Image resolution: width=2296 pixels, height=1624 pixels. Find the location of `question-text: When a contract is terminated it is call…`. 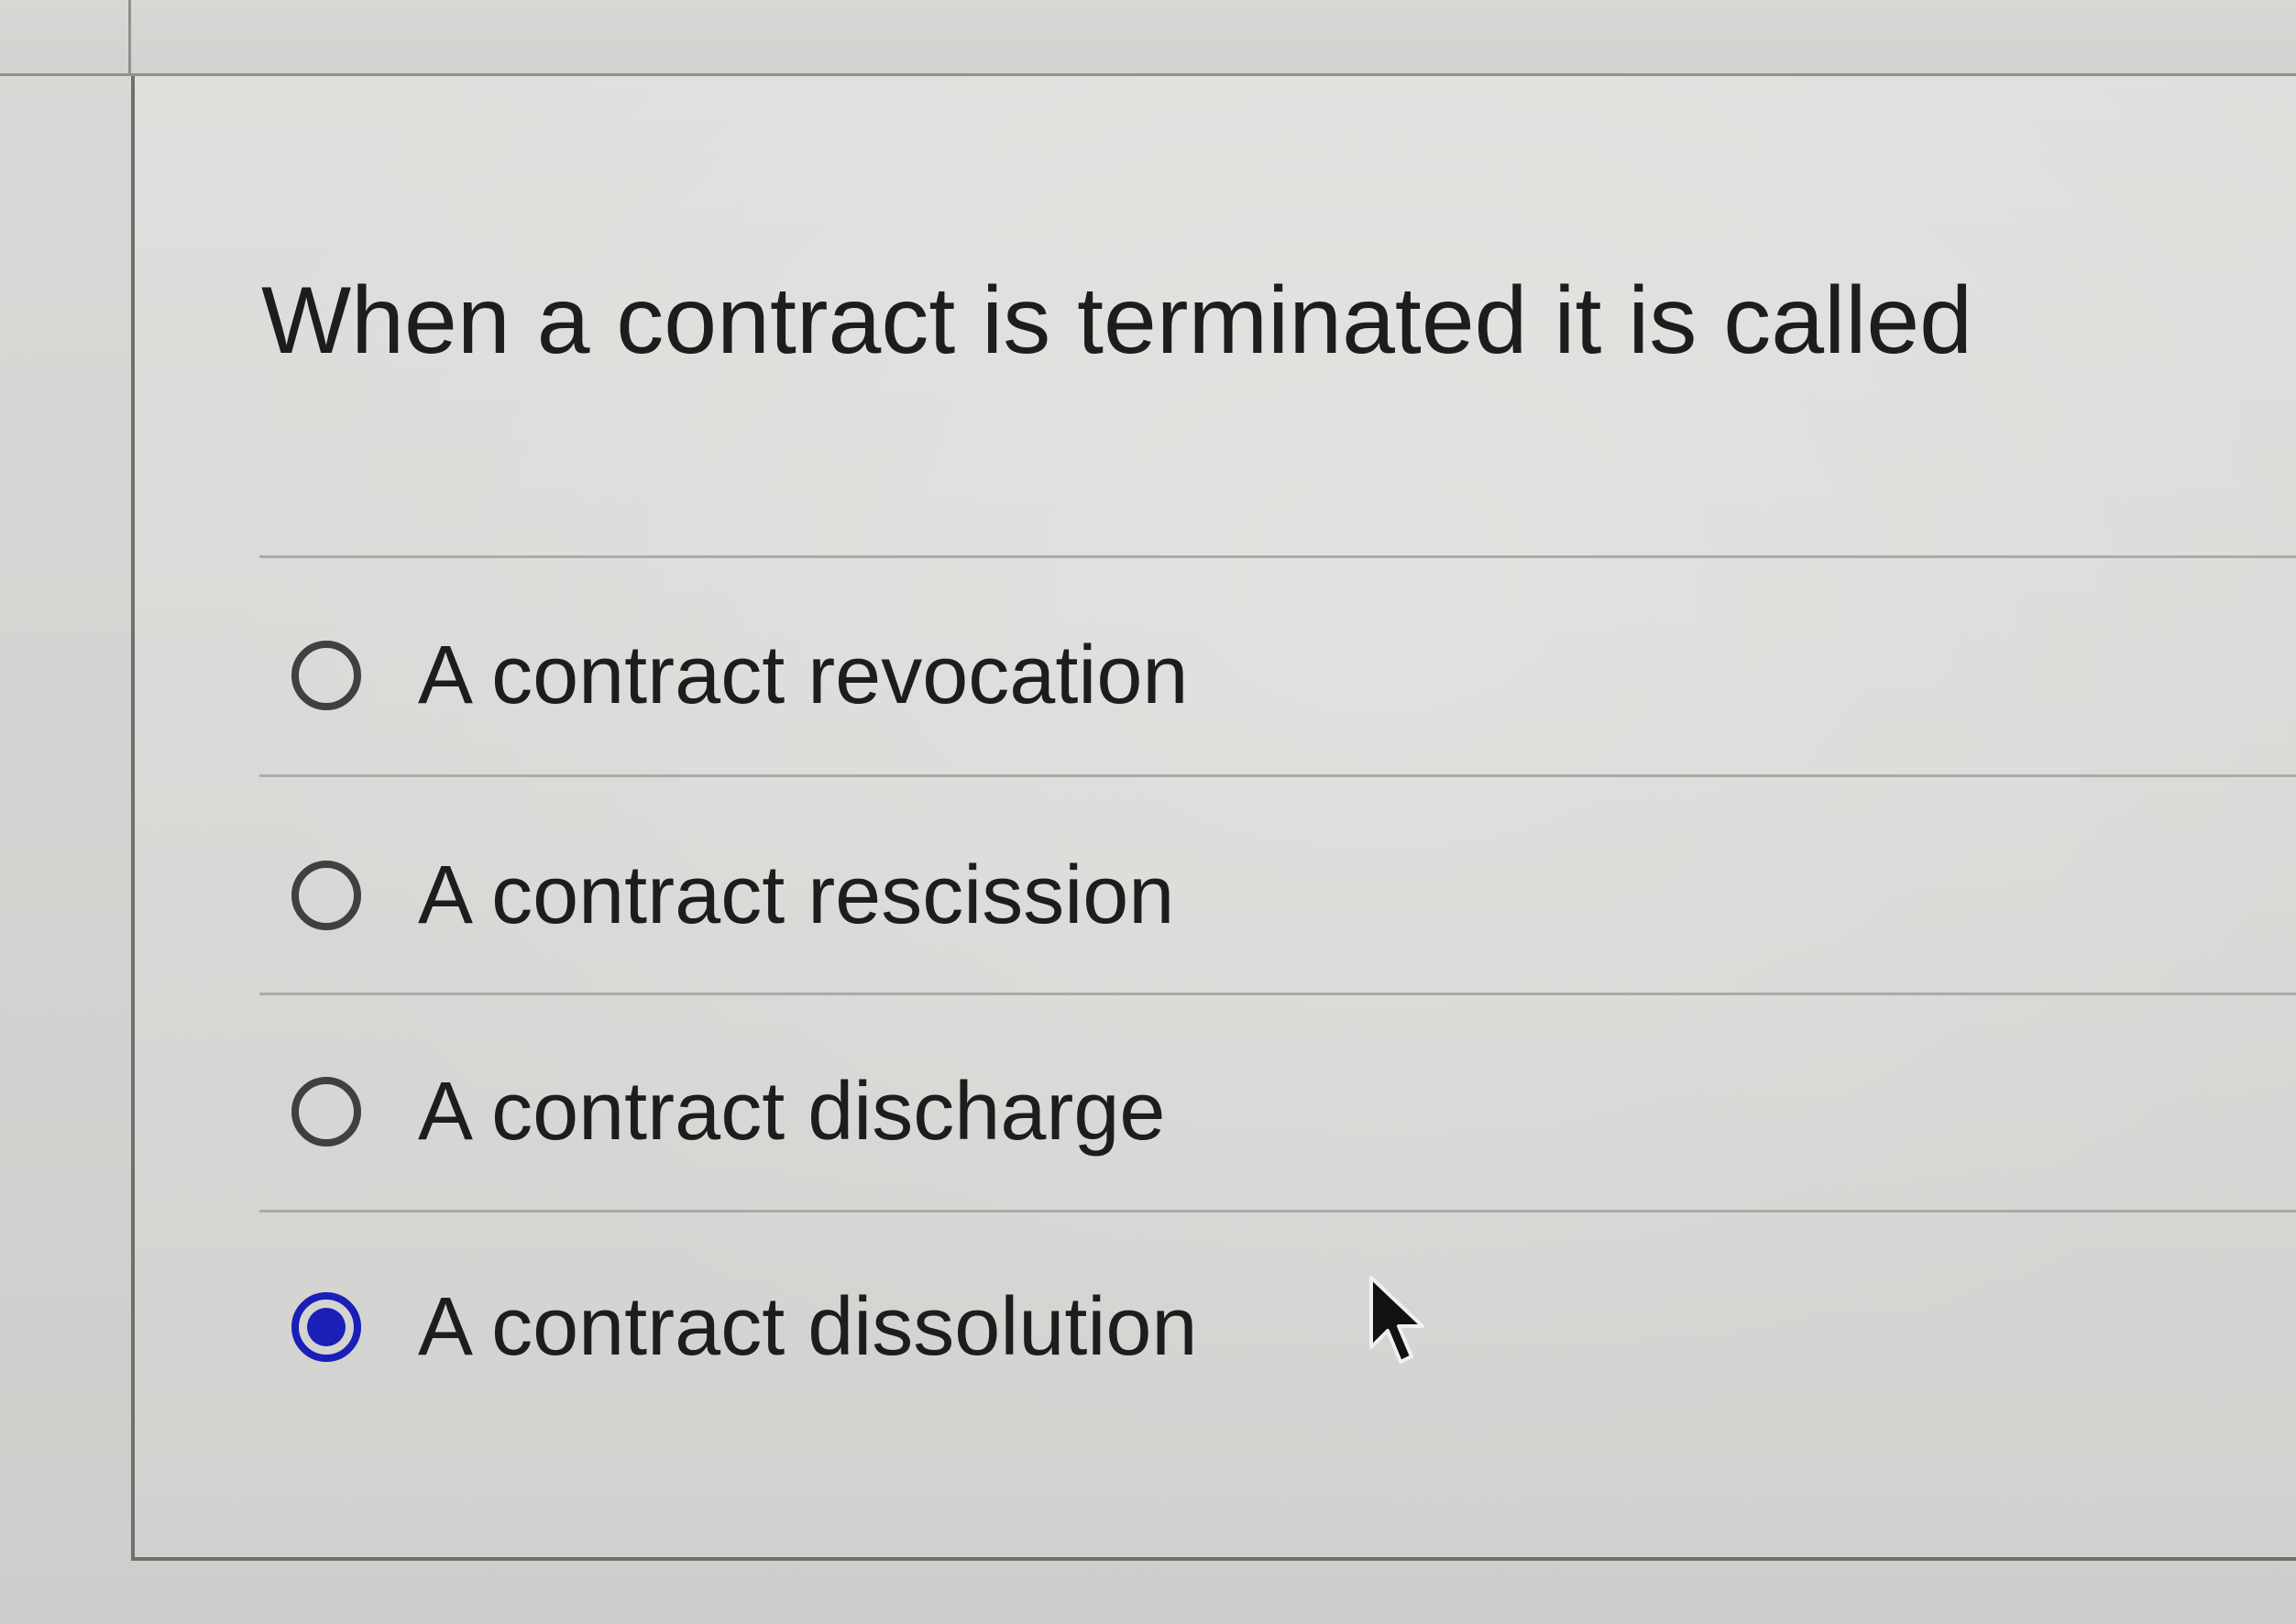

question-text: When a contract is terminated it is call… is located at coordinates (1117, 321).